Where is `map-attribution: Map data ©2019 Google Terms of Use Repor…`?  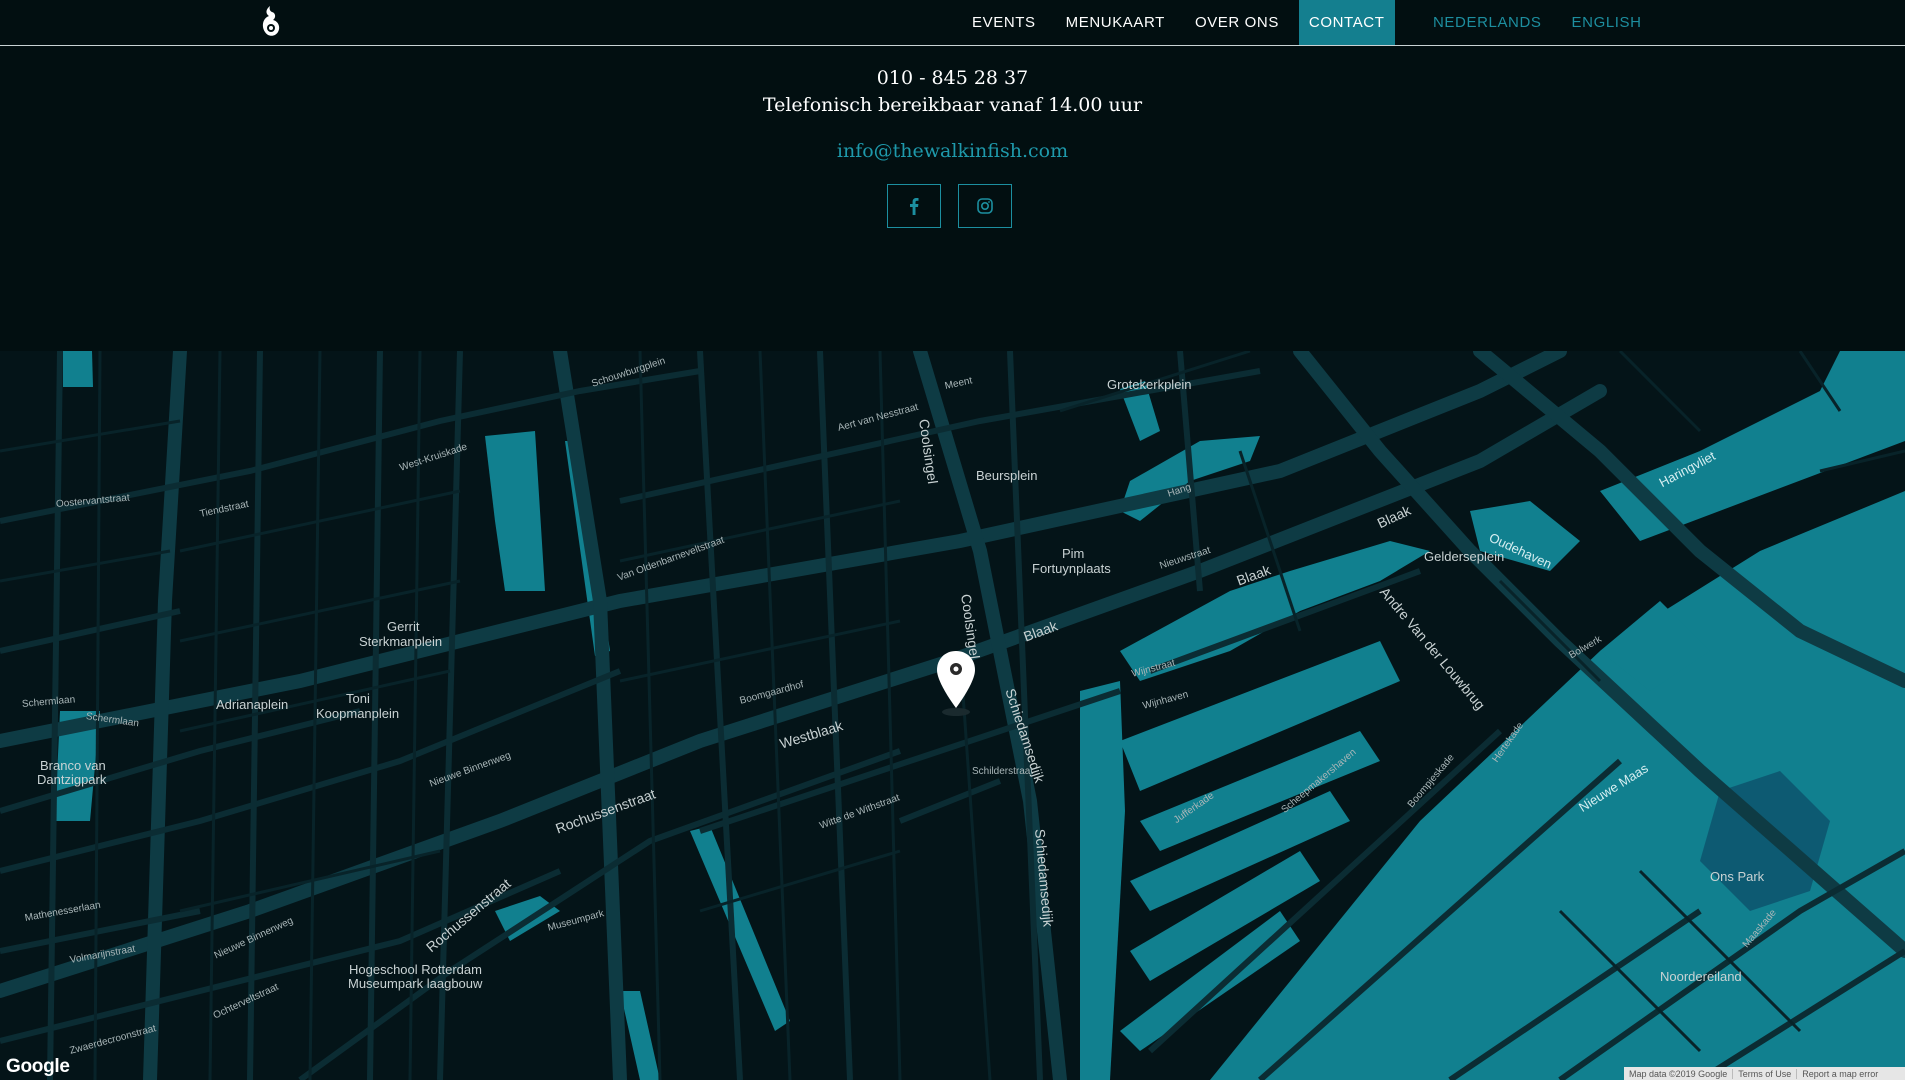 map-attribution: Map data ©2019 Google Terms of Use Repor… is located at coordinates (1764, 1073).